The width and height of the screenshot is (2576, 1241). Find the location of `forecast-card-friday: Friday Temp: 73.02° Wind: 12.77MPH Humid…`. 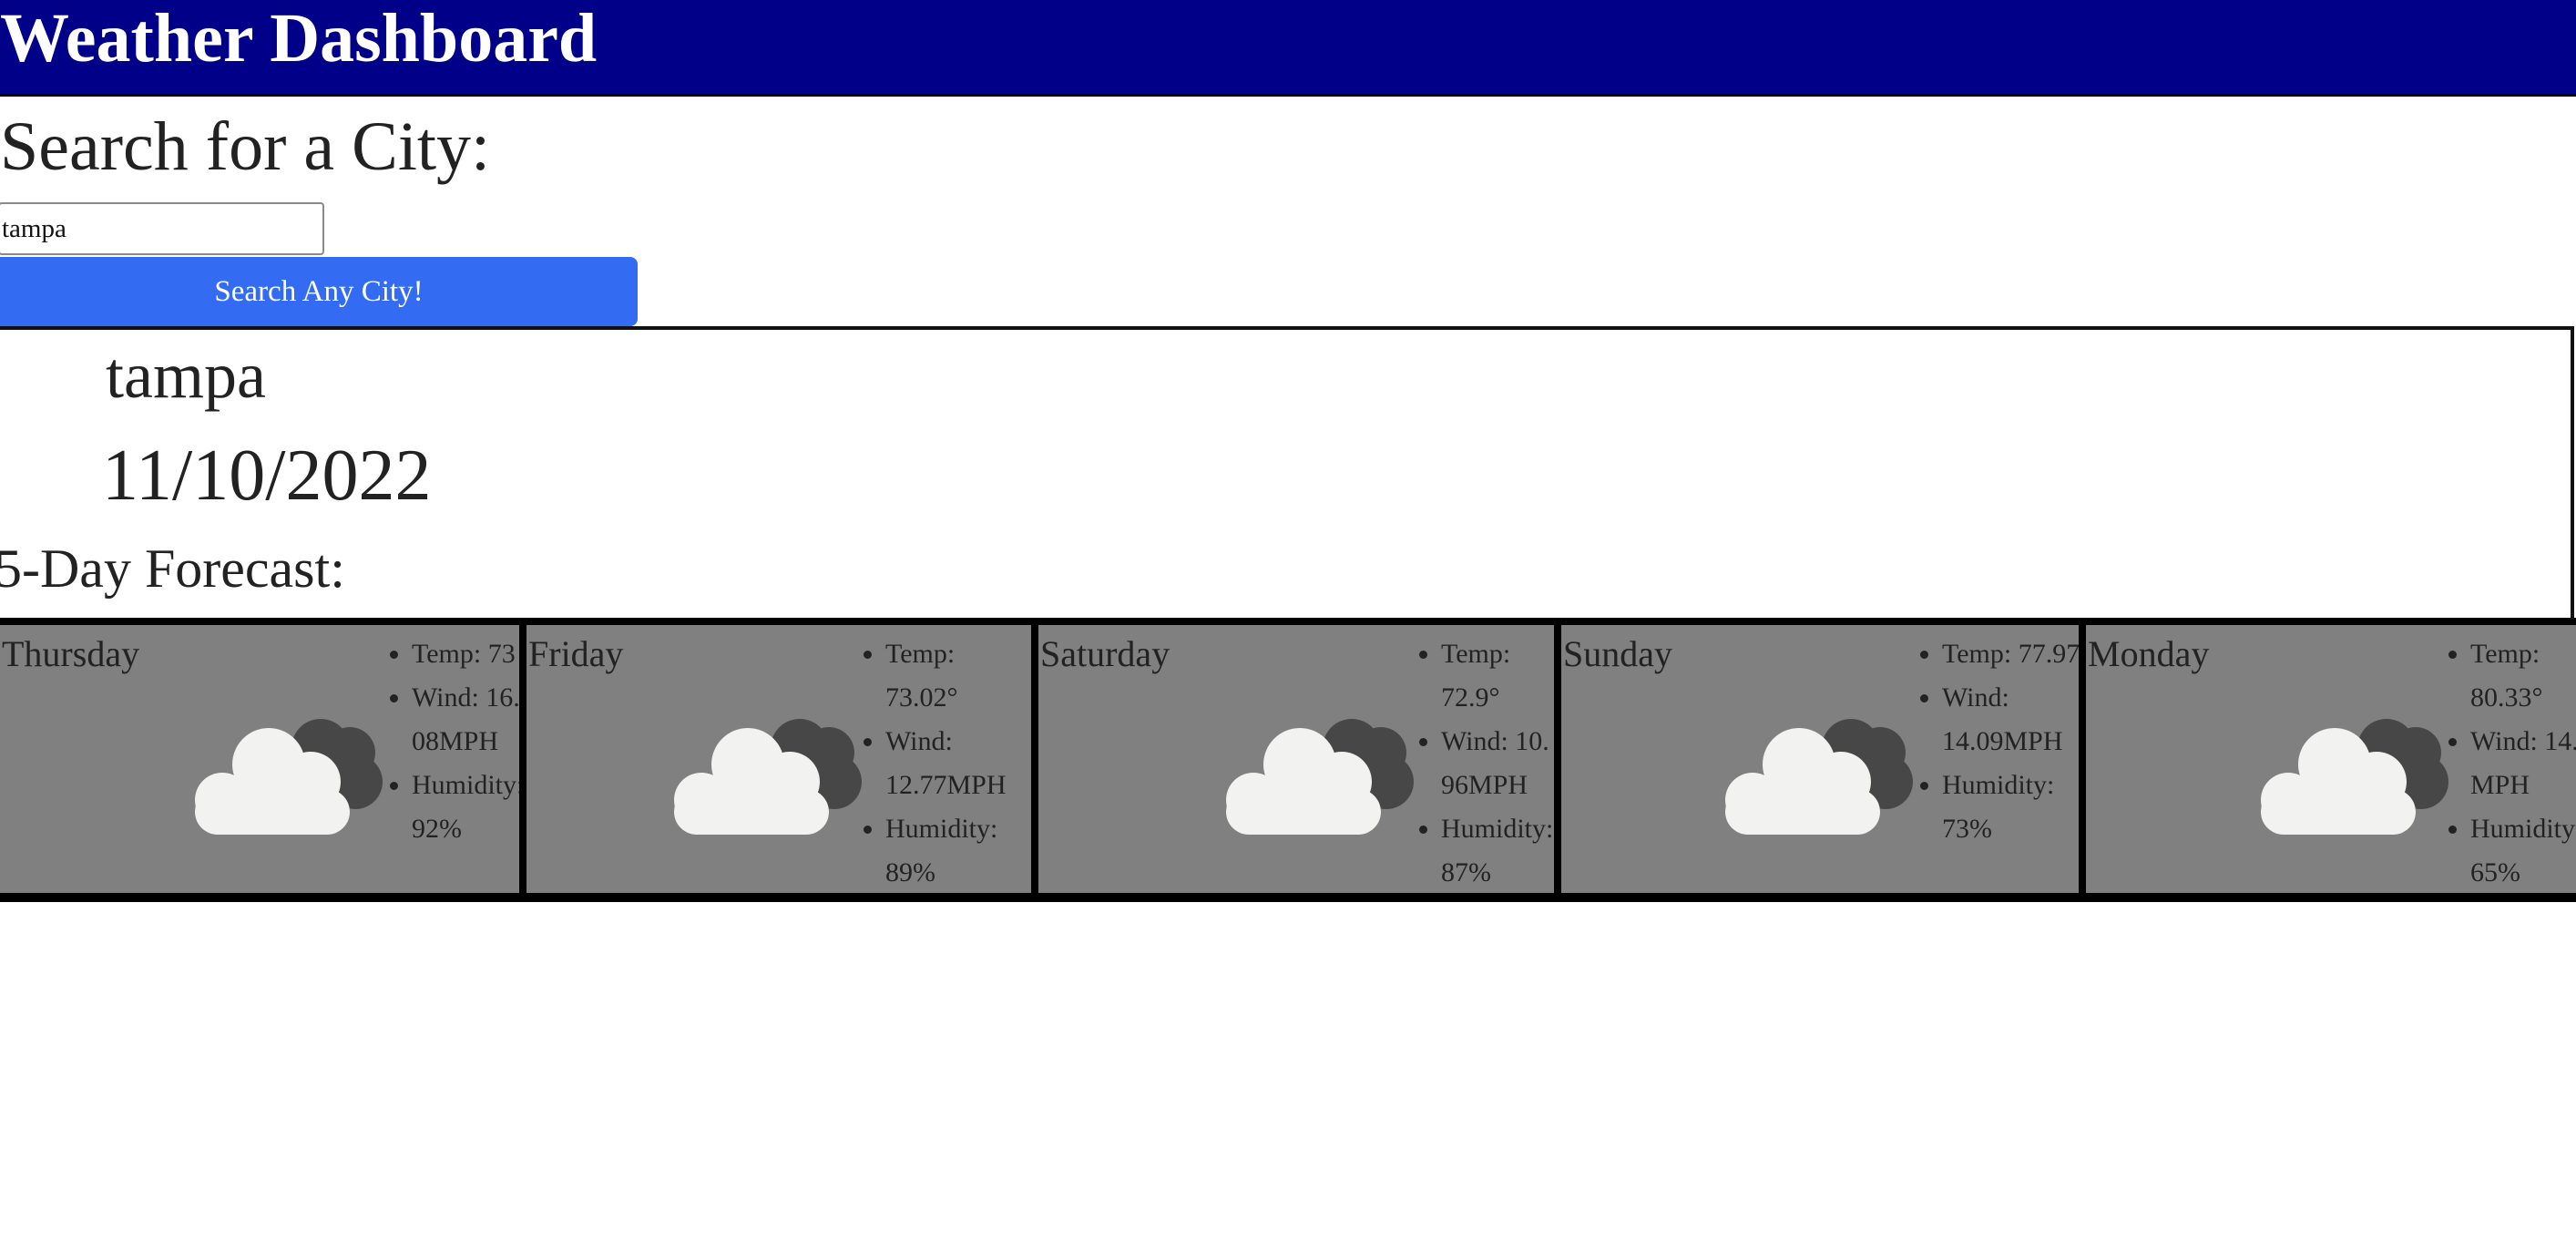

forecast-card-friday: Friday Temp: 73.02° Wind: 12.77MPH Humid… is located at coordinates (778, 759).